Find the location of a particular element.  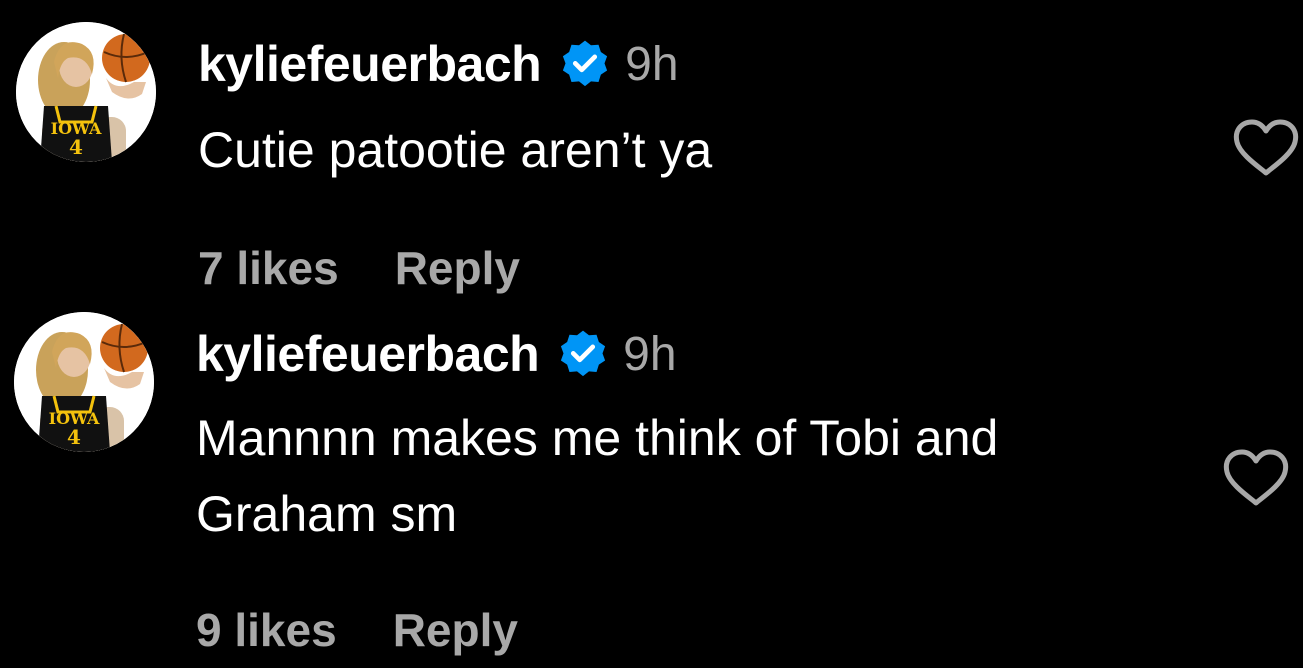

comment-text: Cutie patootie aren’t ya is located at coordinates (455, 150).